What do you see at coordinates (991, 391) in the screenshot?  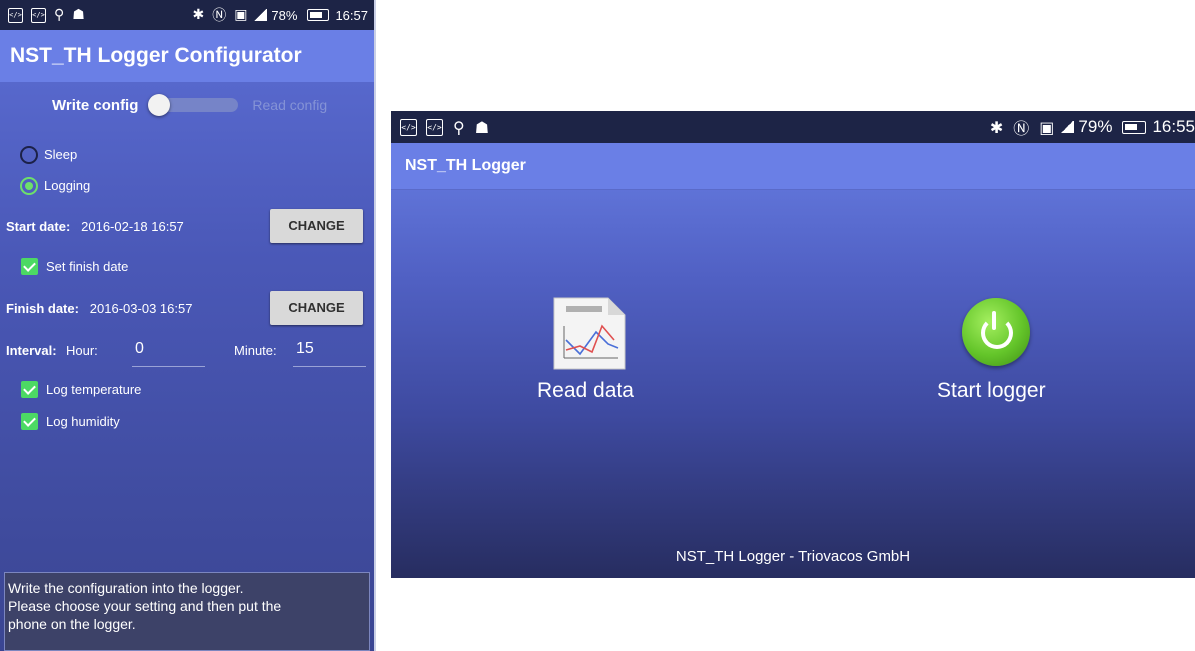 I see `start-logger-button: Start logger` at bounding box center [991, 391].